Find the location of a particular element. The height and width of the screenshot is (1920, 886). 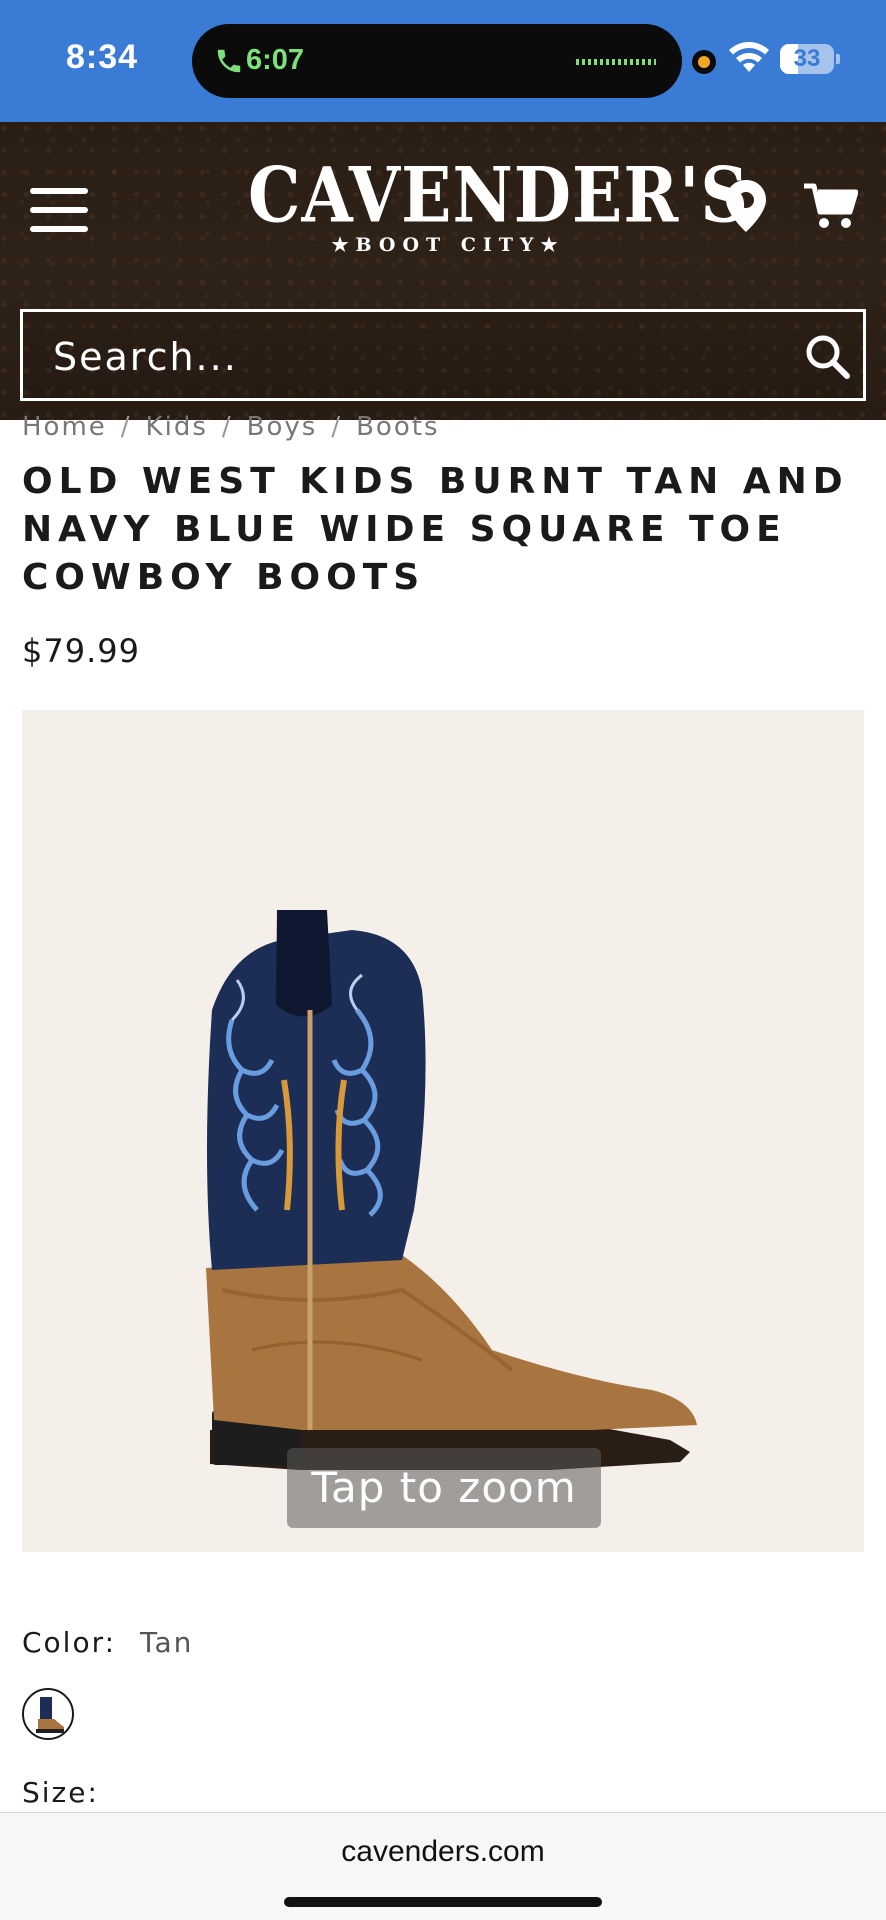

tap-to-zoom-label: Tap to zoom is located at coordinates (444, 1488).